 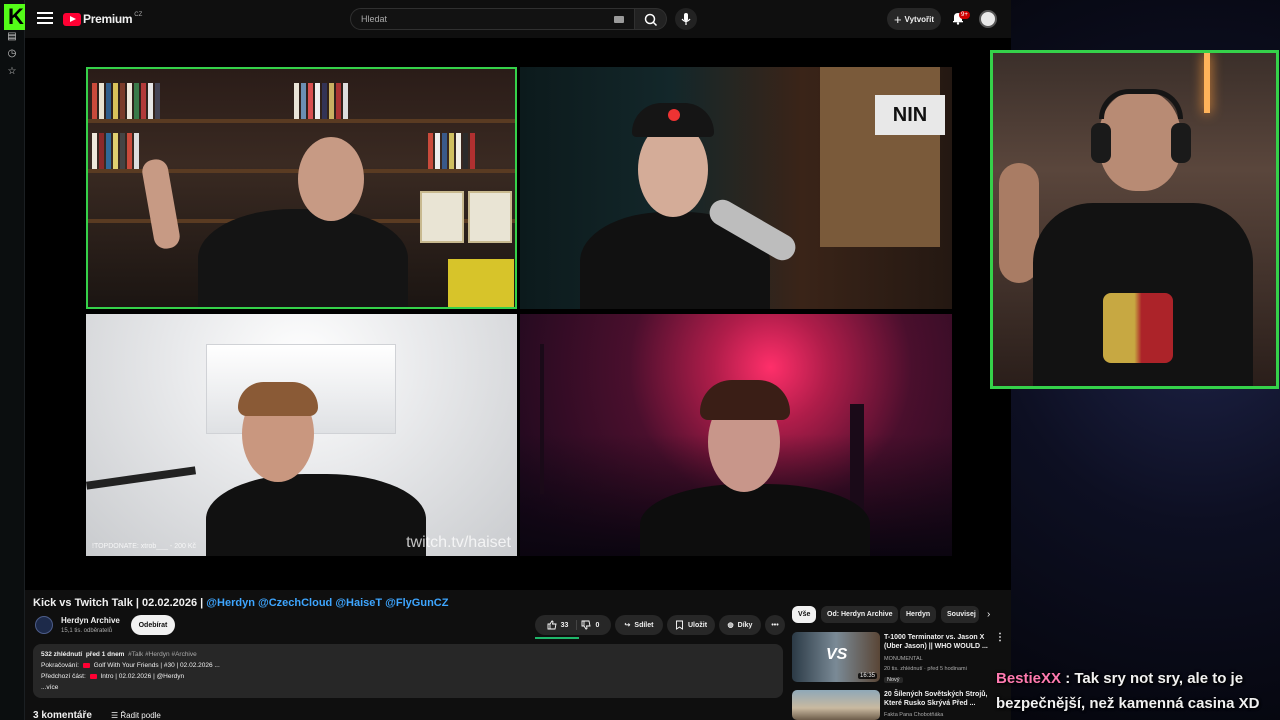 I want to click on thanks-label: Díky, so click(x=745, y=625).